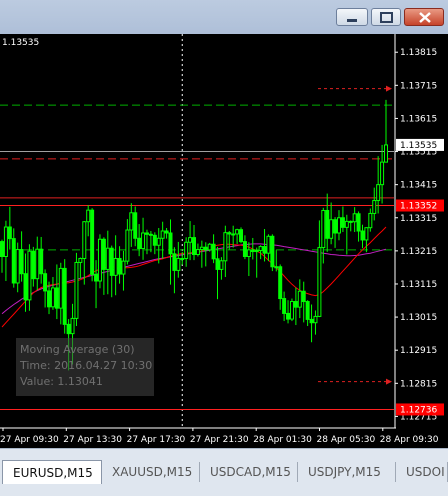  I want to click on close-icon, so click(425, 17).